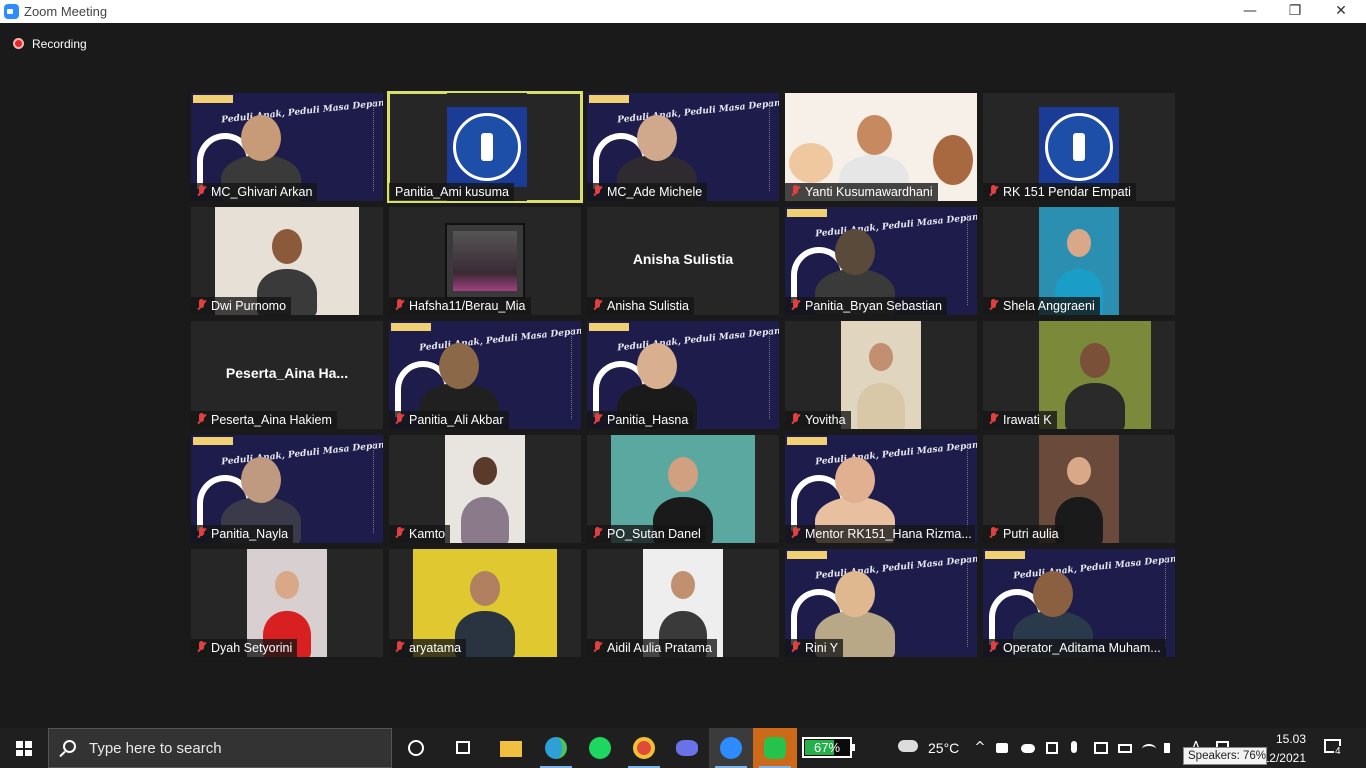 The width and height of the screenshot is (1366, 768). I want to click on speaker-volume-icon, so click(1167, 748).